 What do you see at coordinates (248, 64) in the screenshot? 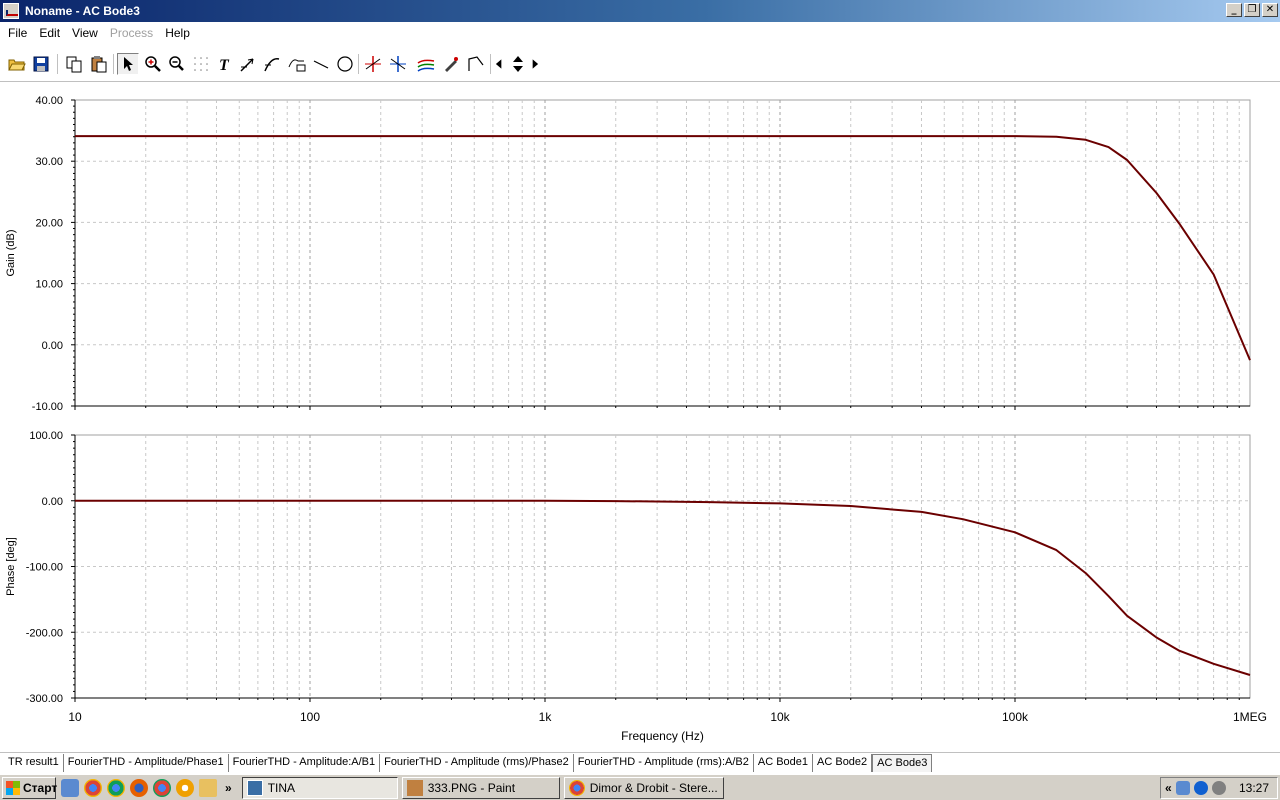
I see `arrow-tool-icon` at bounding box center [248, 64].